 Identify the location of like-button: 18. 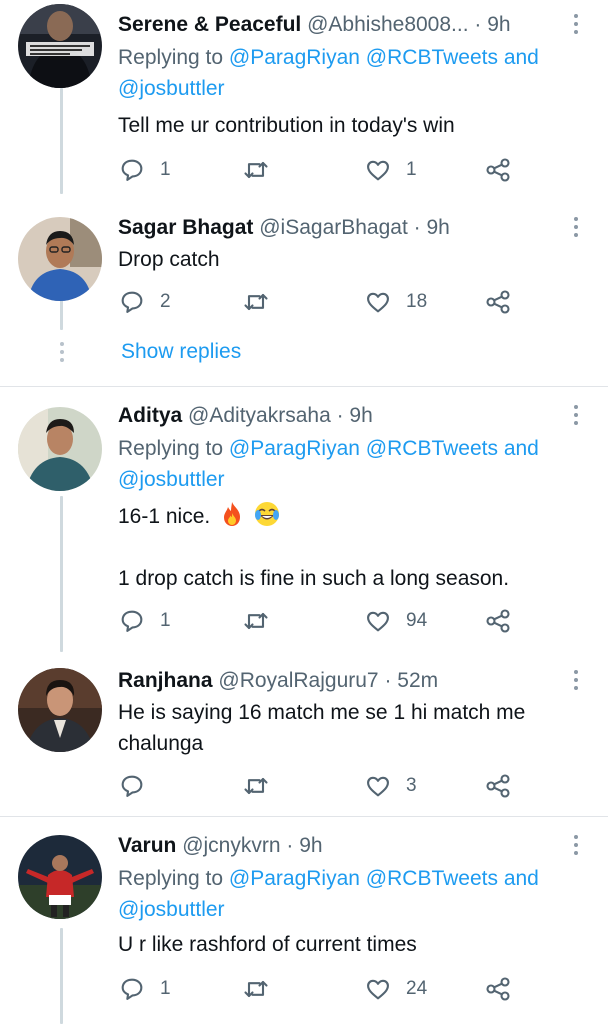
(395, 302).